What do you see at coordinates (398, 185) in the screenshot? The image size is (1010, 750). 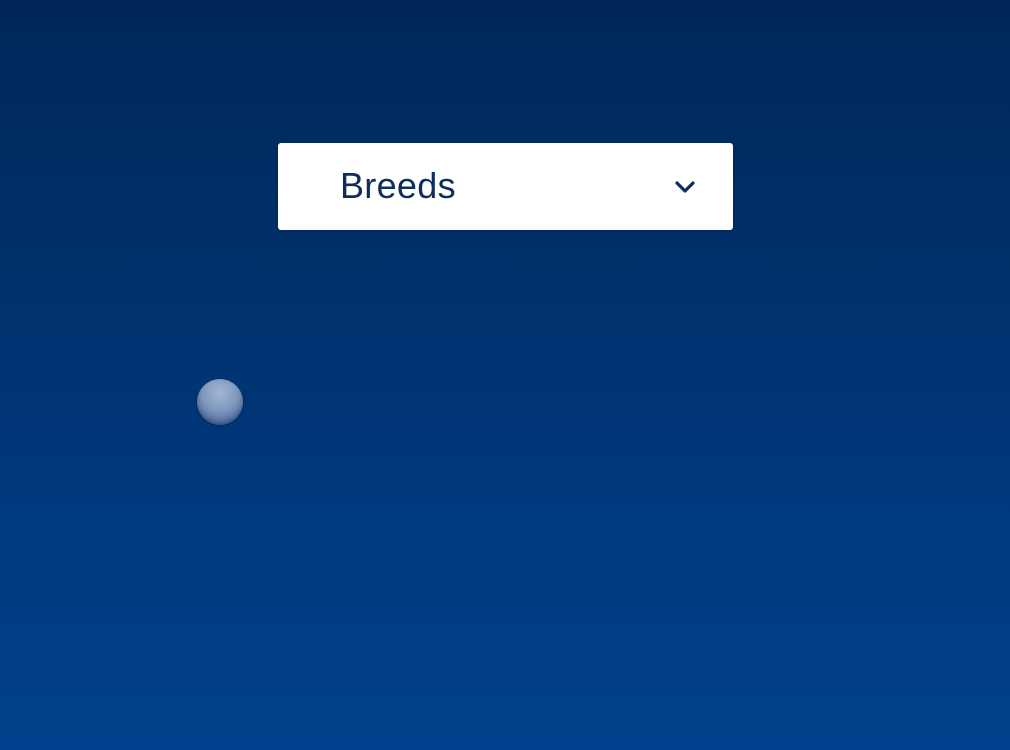 I see `dropdown-label: Breeds` at bounding box center [398, 185].